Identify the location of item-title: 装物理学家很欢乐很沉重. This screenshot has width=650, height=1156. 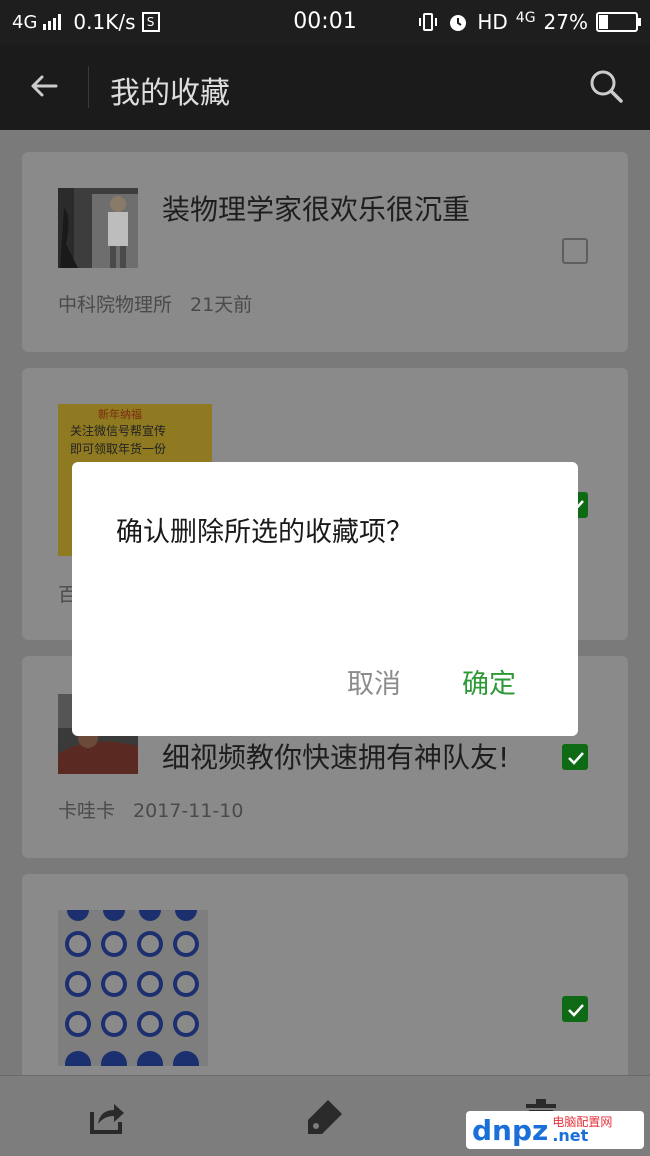
(316, 209).